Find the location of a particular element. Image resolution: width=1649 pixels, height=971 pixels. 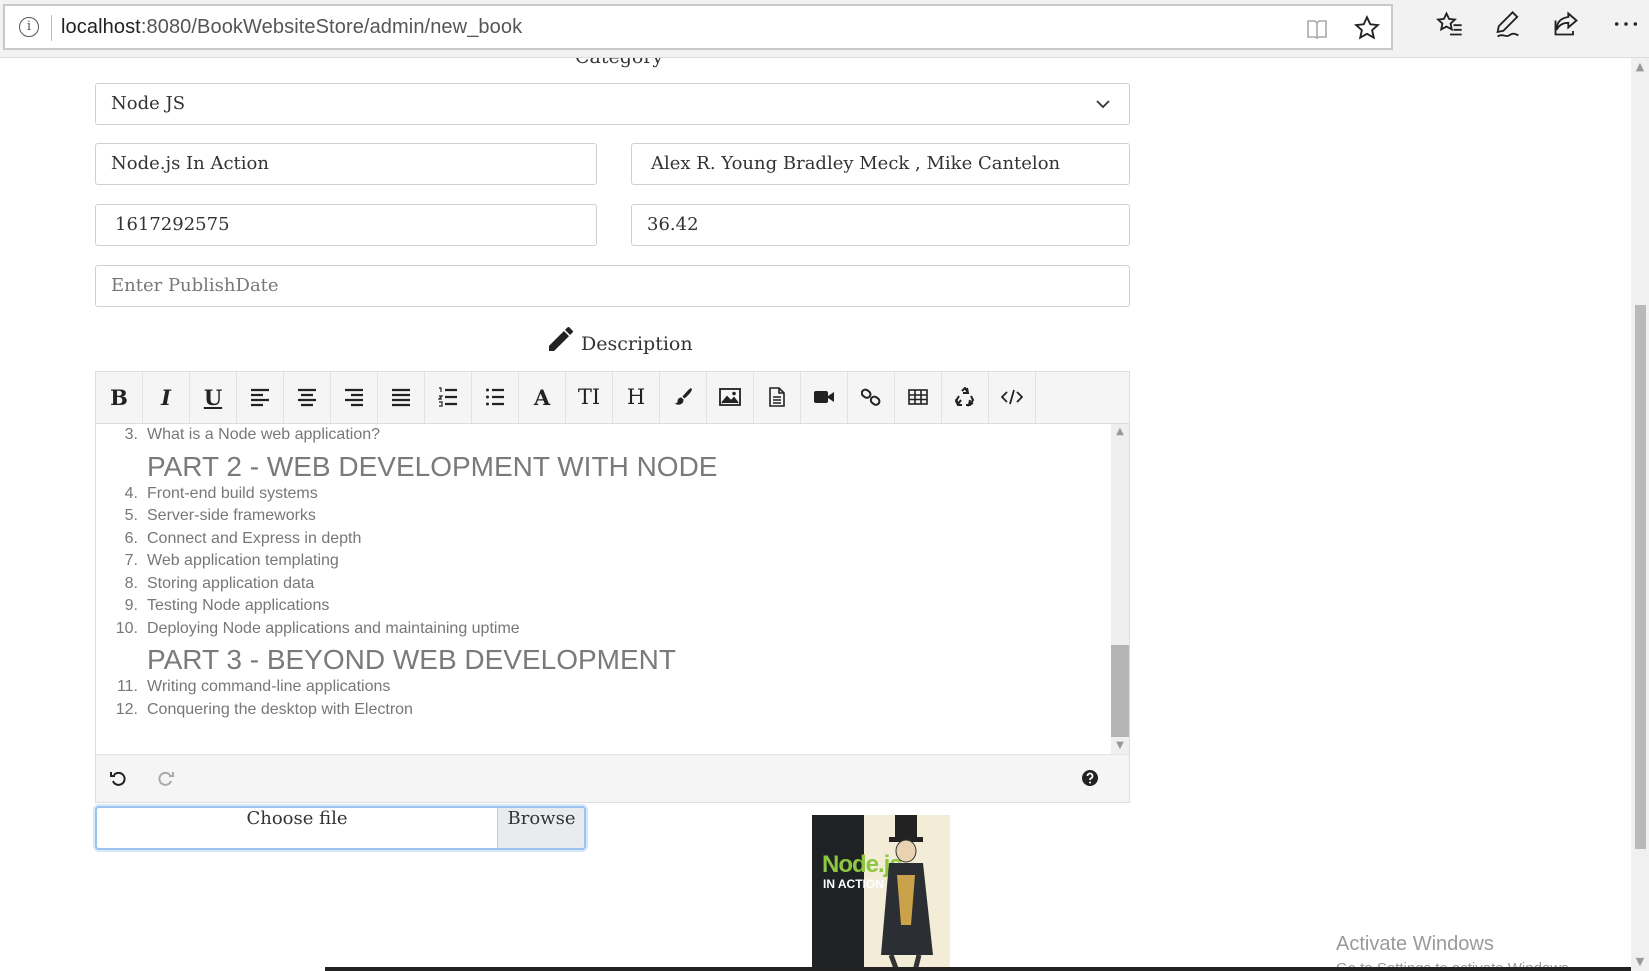

more-icon is located at coordinates (1626, 24).